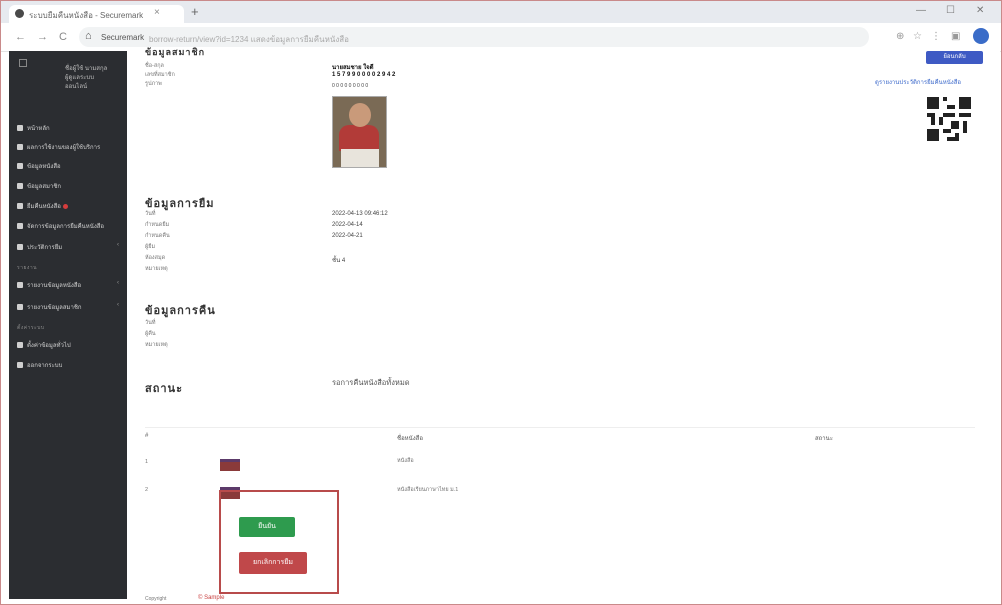  Describe the element at coordinates (230, 465) in the screenshot. I see `book-thumbnail` at that location.